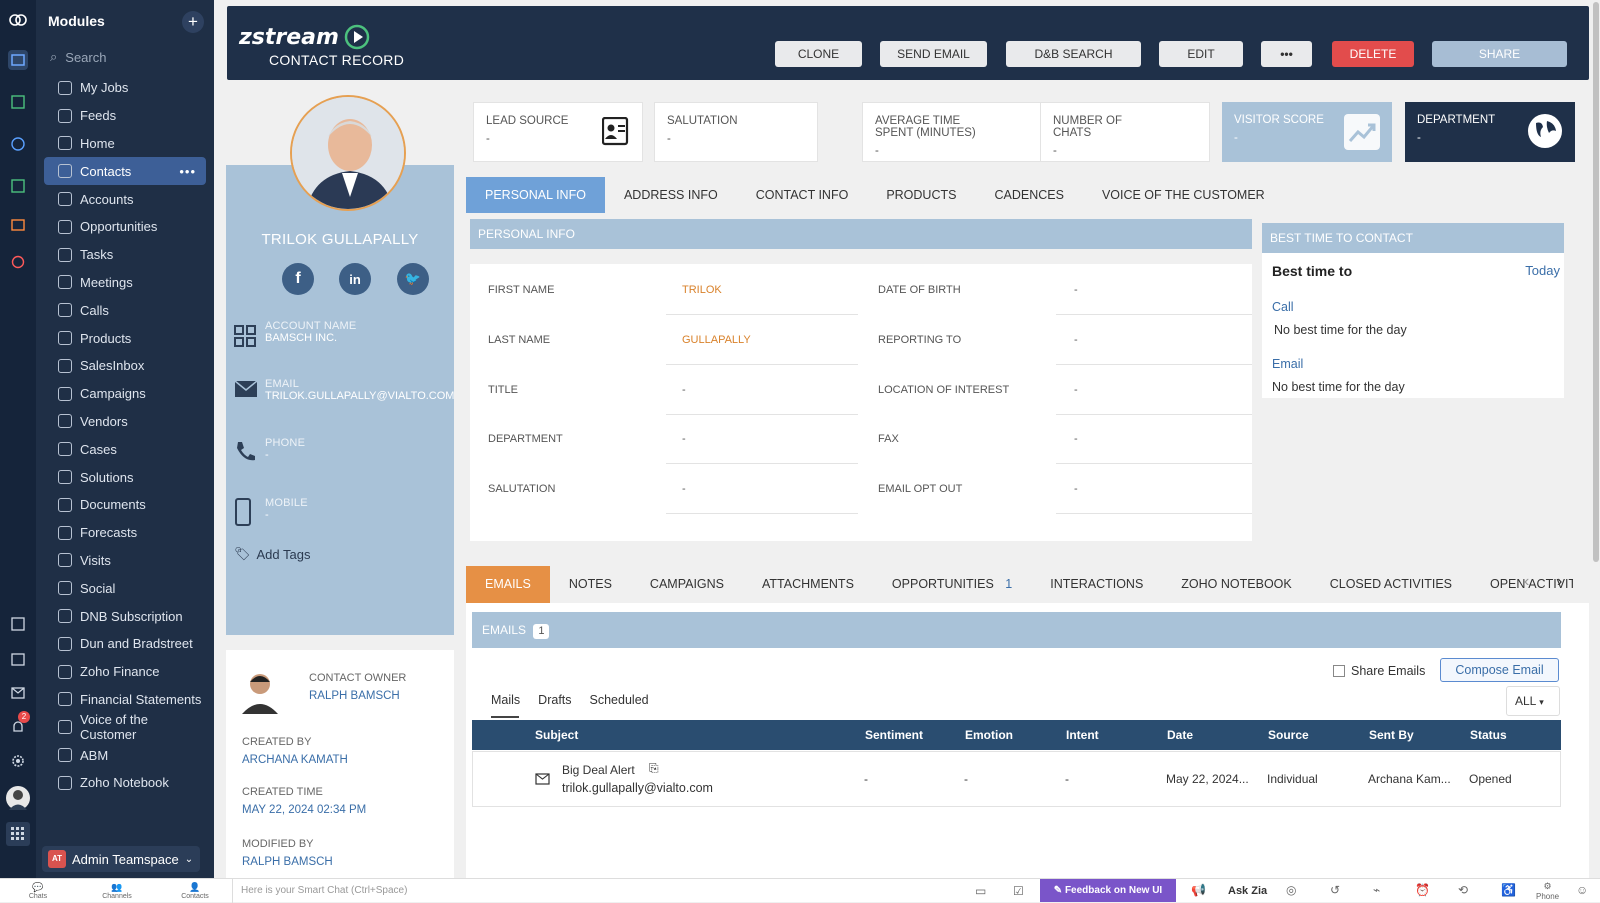 The width and height of the screenshot is (1600, 903). What do you see at coordinates (1373, 54) in the screenshot?
I see `delete-button: DELETE` at bounding box center [1373, 54].